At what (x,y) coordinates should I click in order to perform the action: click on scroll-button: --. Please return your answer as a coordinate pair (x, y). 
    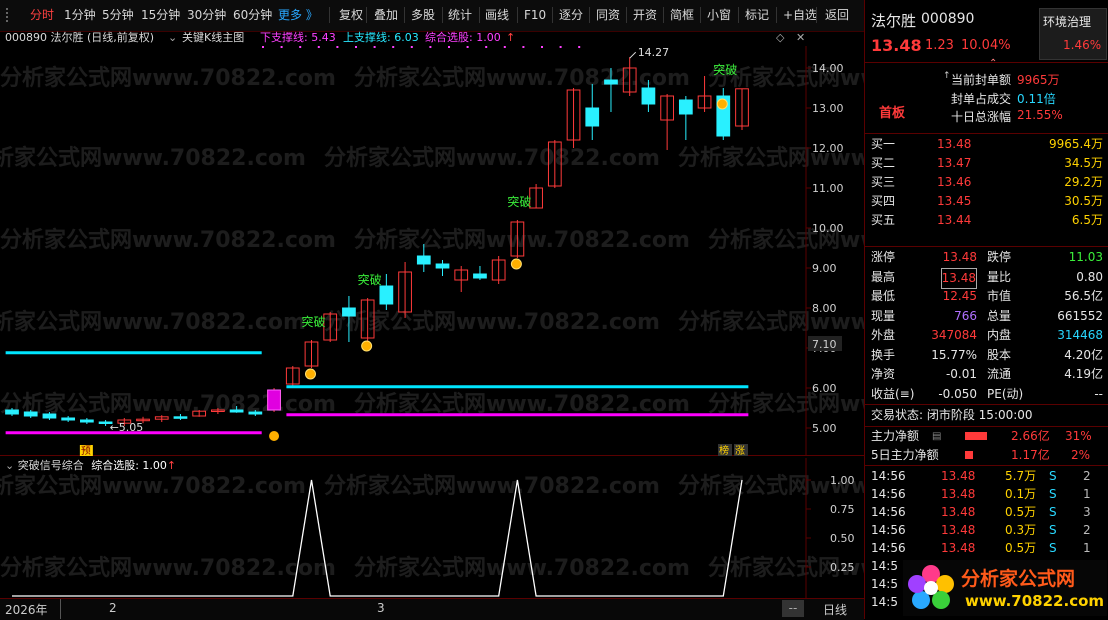
    Looking at the image, I should click on (793, 608).